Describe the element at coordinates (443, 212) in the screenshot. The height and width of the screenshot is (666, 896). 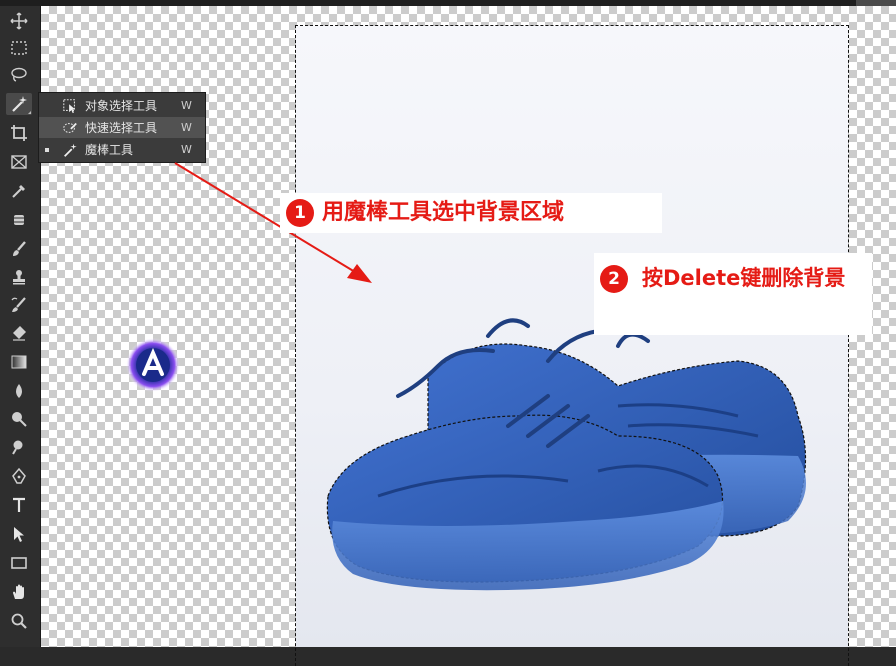
I see `step-text: 用魔棒工具选中背景区域` at that location.